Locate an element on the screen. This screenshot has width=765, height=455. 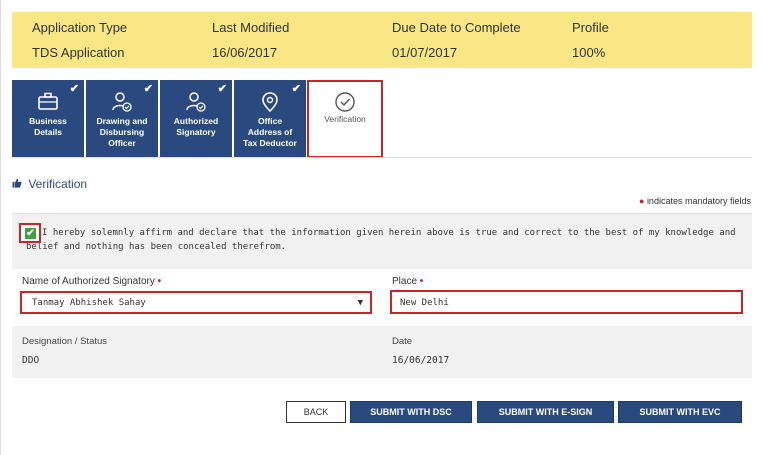
tab-authorized-signatory: ✔ Authorized Signatory is located at coordinates (196, 118).